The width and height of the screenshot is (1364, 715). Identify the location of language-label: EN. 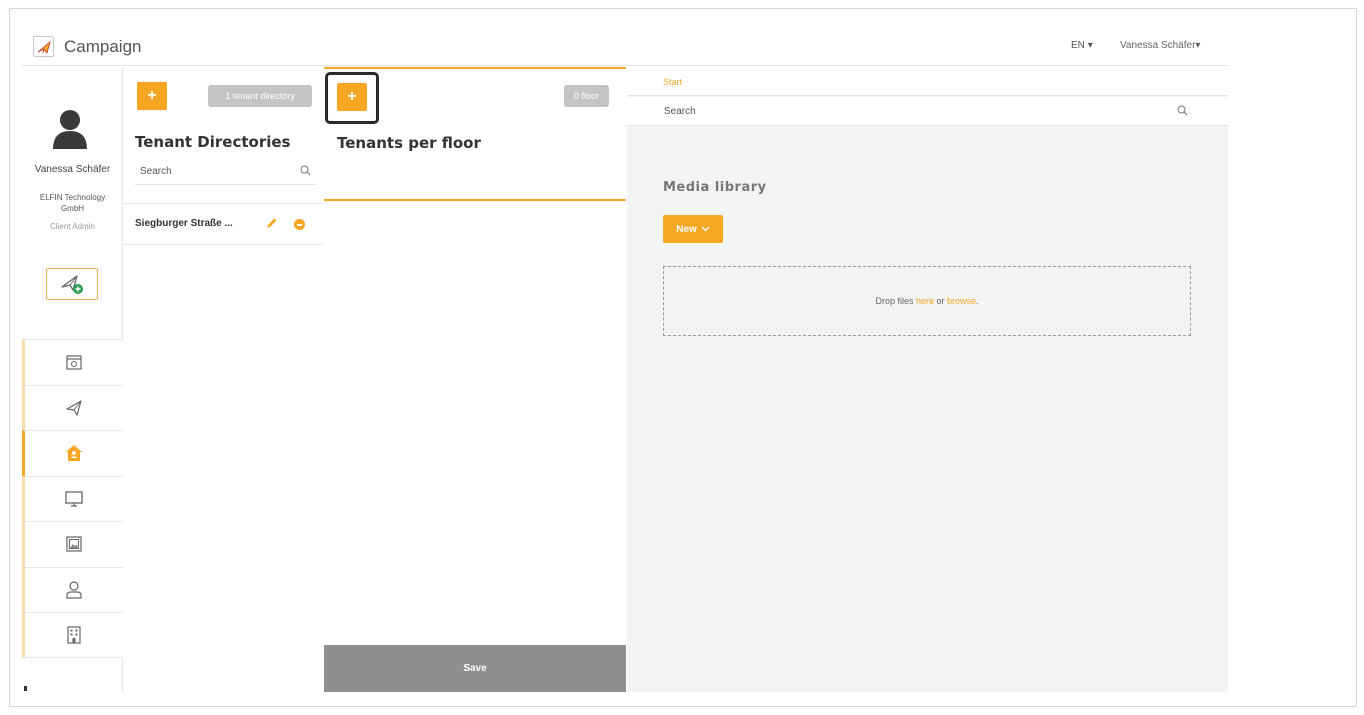
(1078, 45).